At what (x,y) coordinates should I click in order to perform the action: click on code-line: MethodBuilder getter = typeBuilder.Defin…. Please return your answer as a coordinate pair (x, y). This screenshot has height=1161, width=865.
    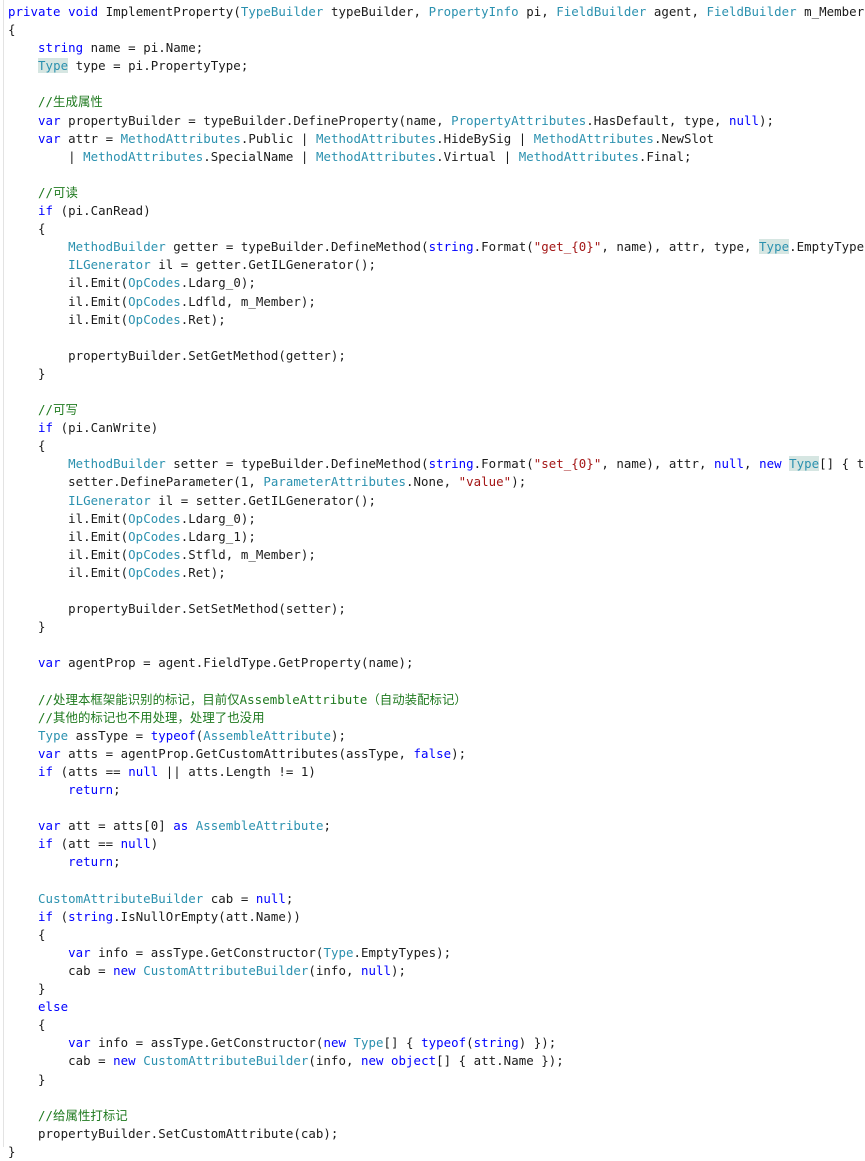
    Looking at the image, I should click on (432, 247).